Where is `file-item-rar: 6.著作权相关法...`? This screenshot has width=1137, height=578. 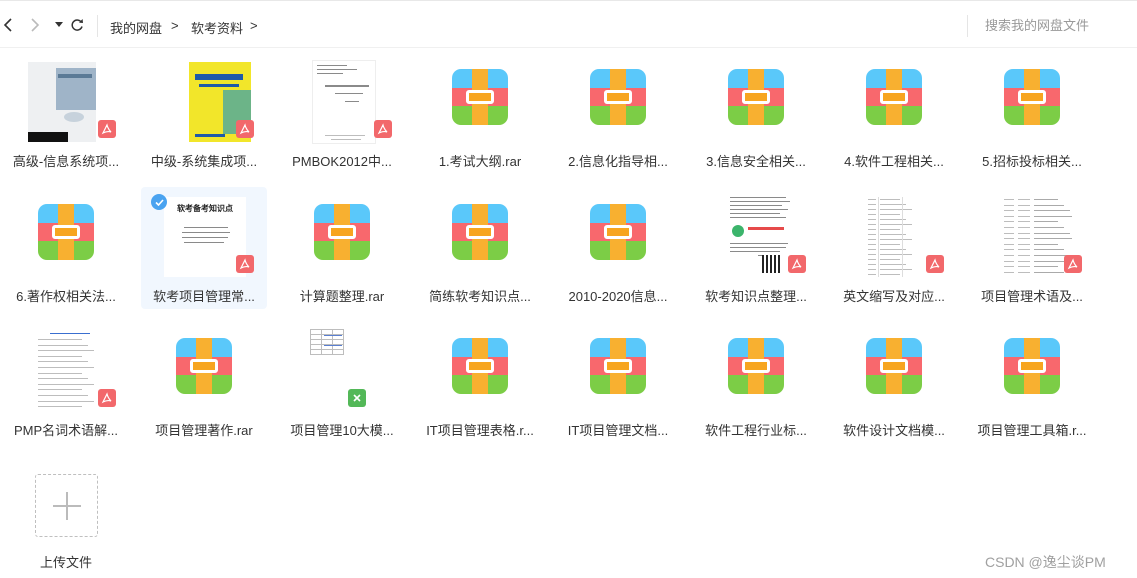
file-item-rar: 6.著作权相关法... is located at coordinates (66, 248).